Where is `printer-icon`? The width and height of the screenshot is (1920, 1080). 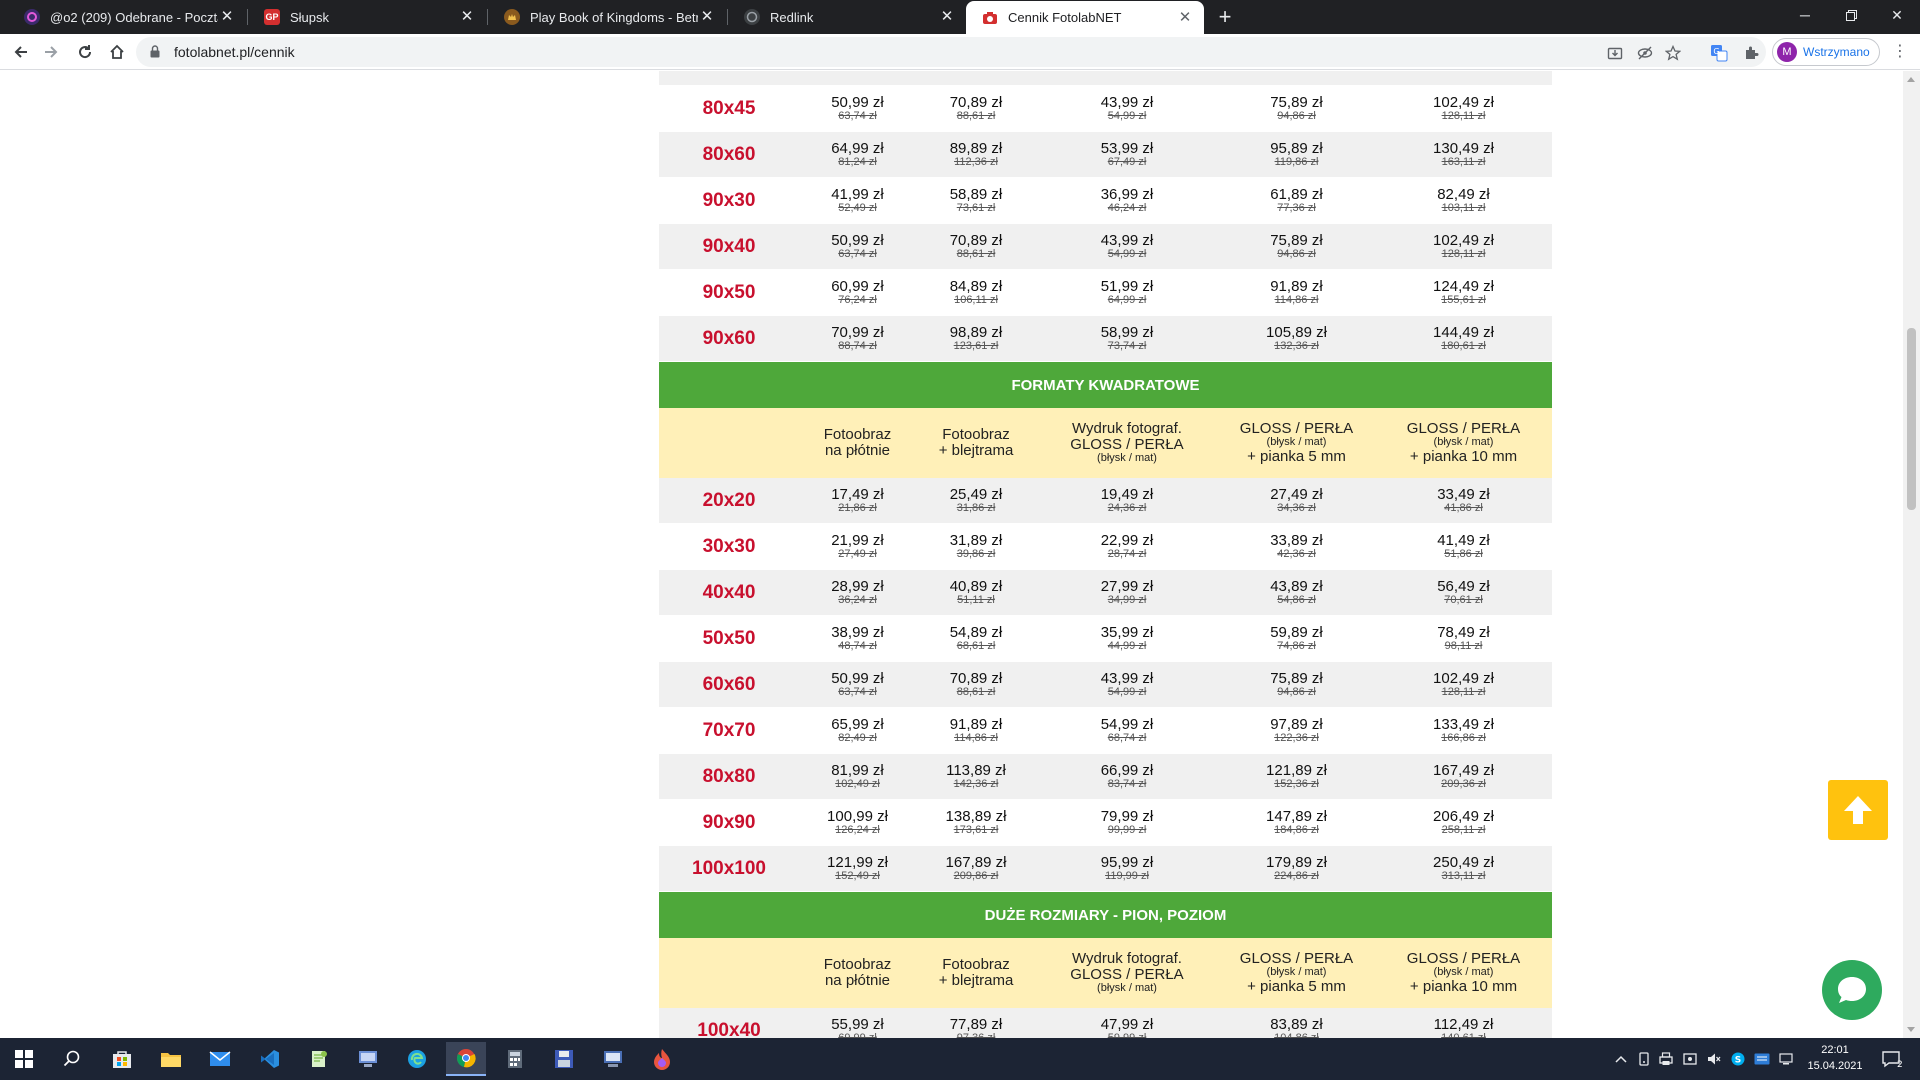 printer-icon is located at coordinates (1666, 1059).